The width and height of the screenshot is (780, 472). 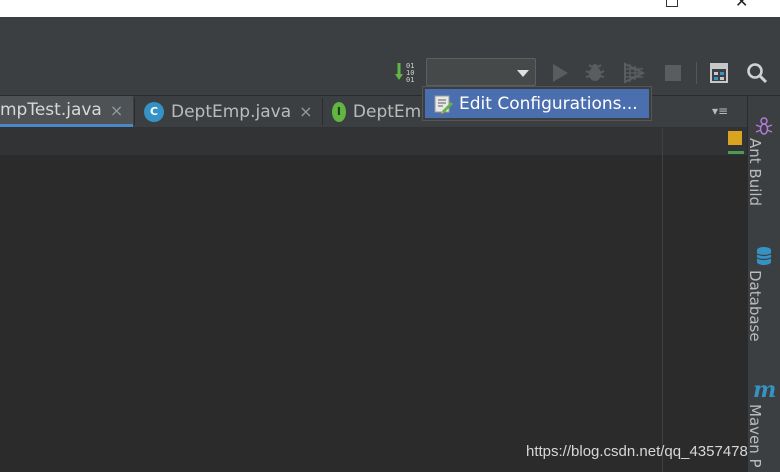 What do you see at coordinates (390, 8) in the screenshot?
I see `window-title-bar: ✕` at bounding box center [390, 8].